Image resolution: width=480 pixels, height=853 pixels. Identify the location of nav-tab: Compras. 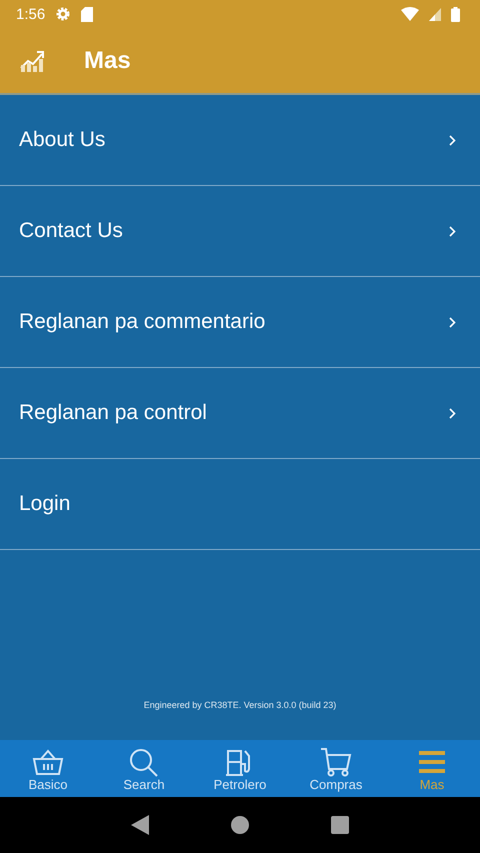
(336, 768).